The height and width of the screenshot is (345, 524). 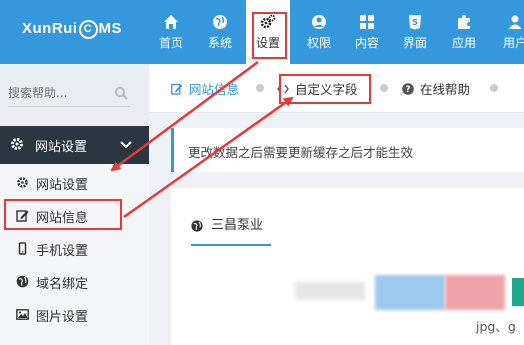 I want to click on arrow-settings-to-sidebar, so click(x=184, y=116).